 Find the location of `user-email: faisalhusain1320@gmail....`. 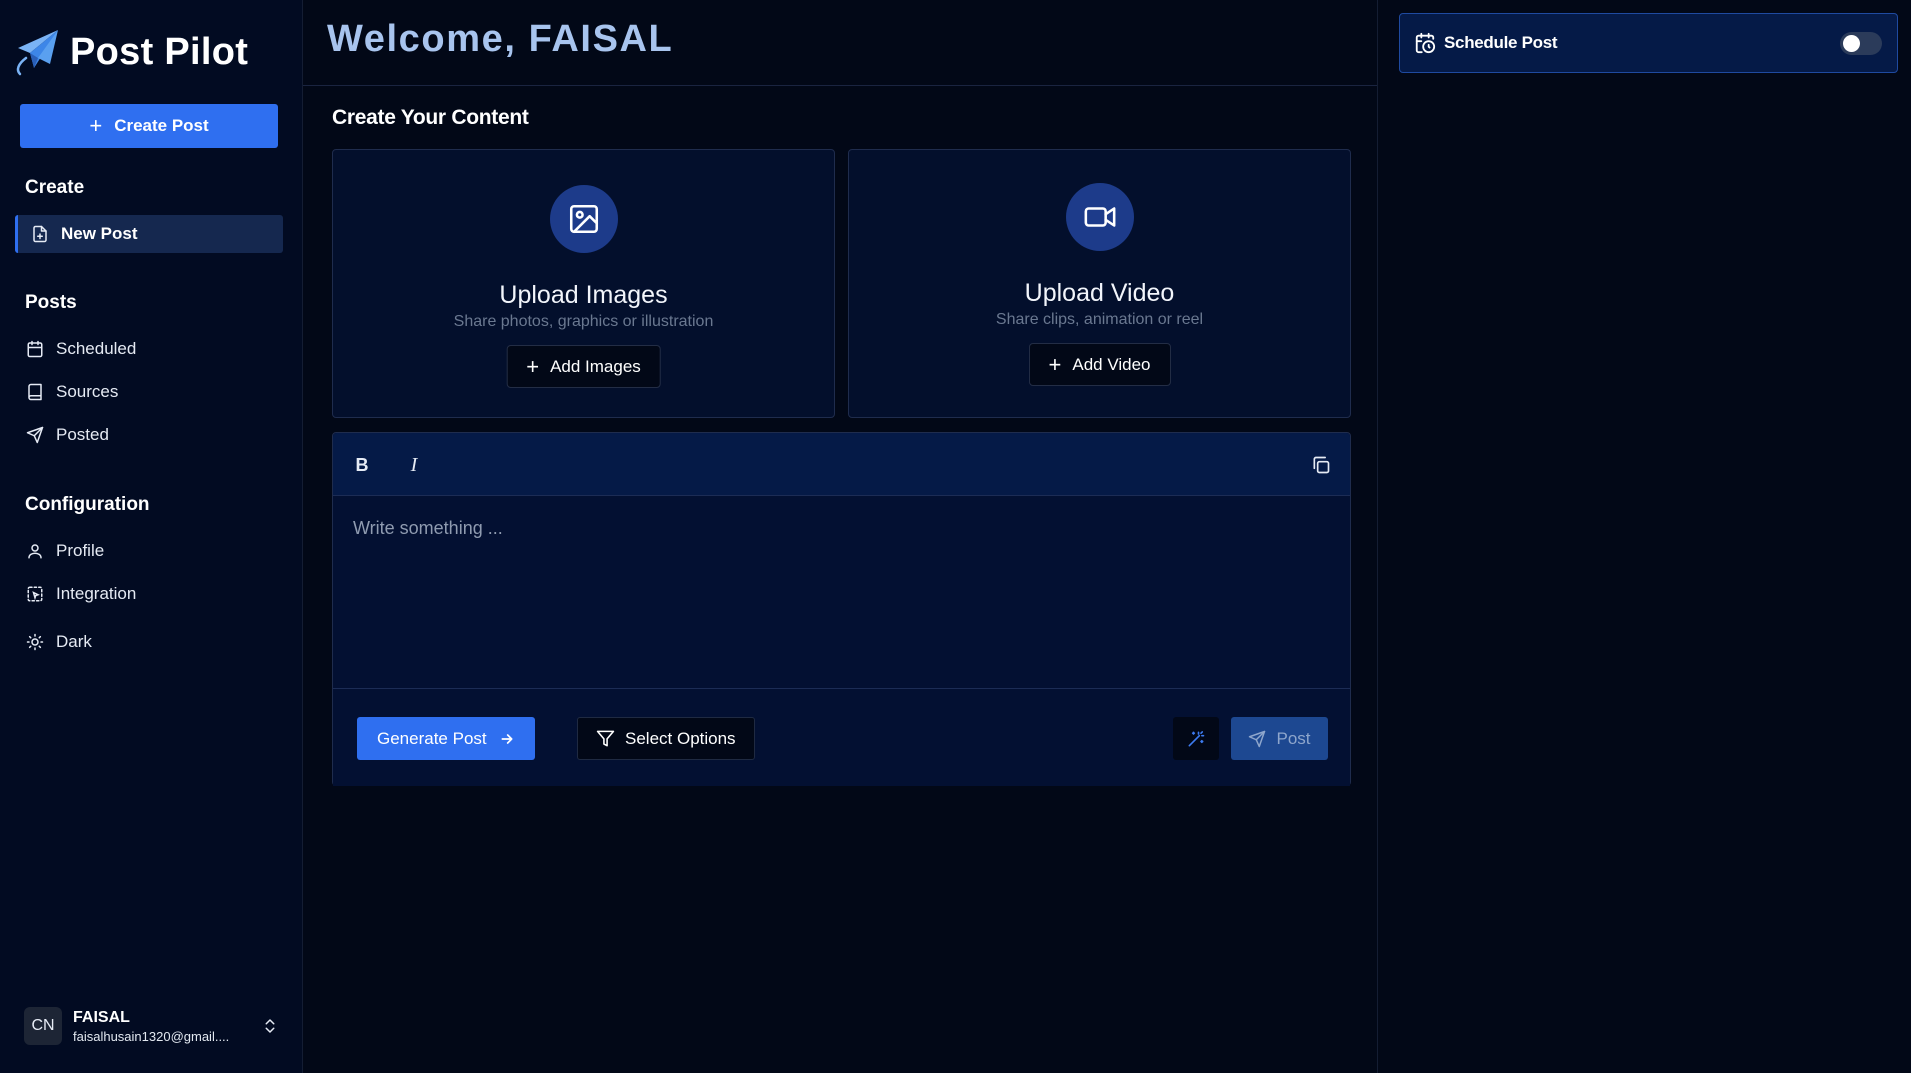

user-email: faisalhusain1320@gmail.... is located at coordinates (151, 1036).